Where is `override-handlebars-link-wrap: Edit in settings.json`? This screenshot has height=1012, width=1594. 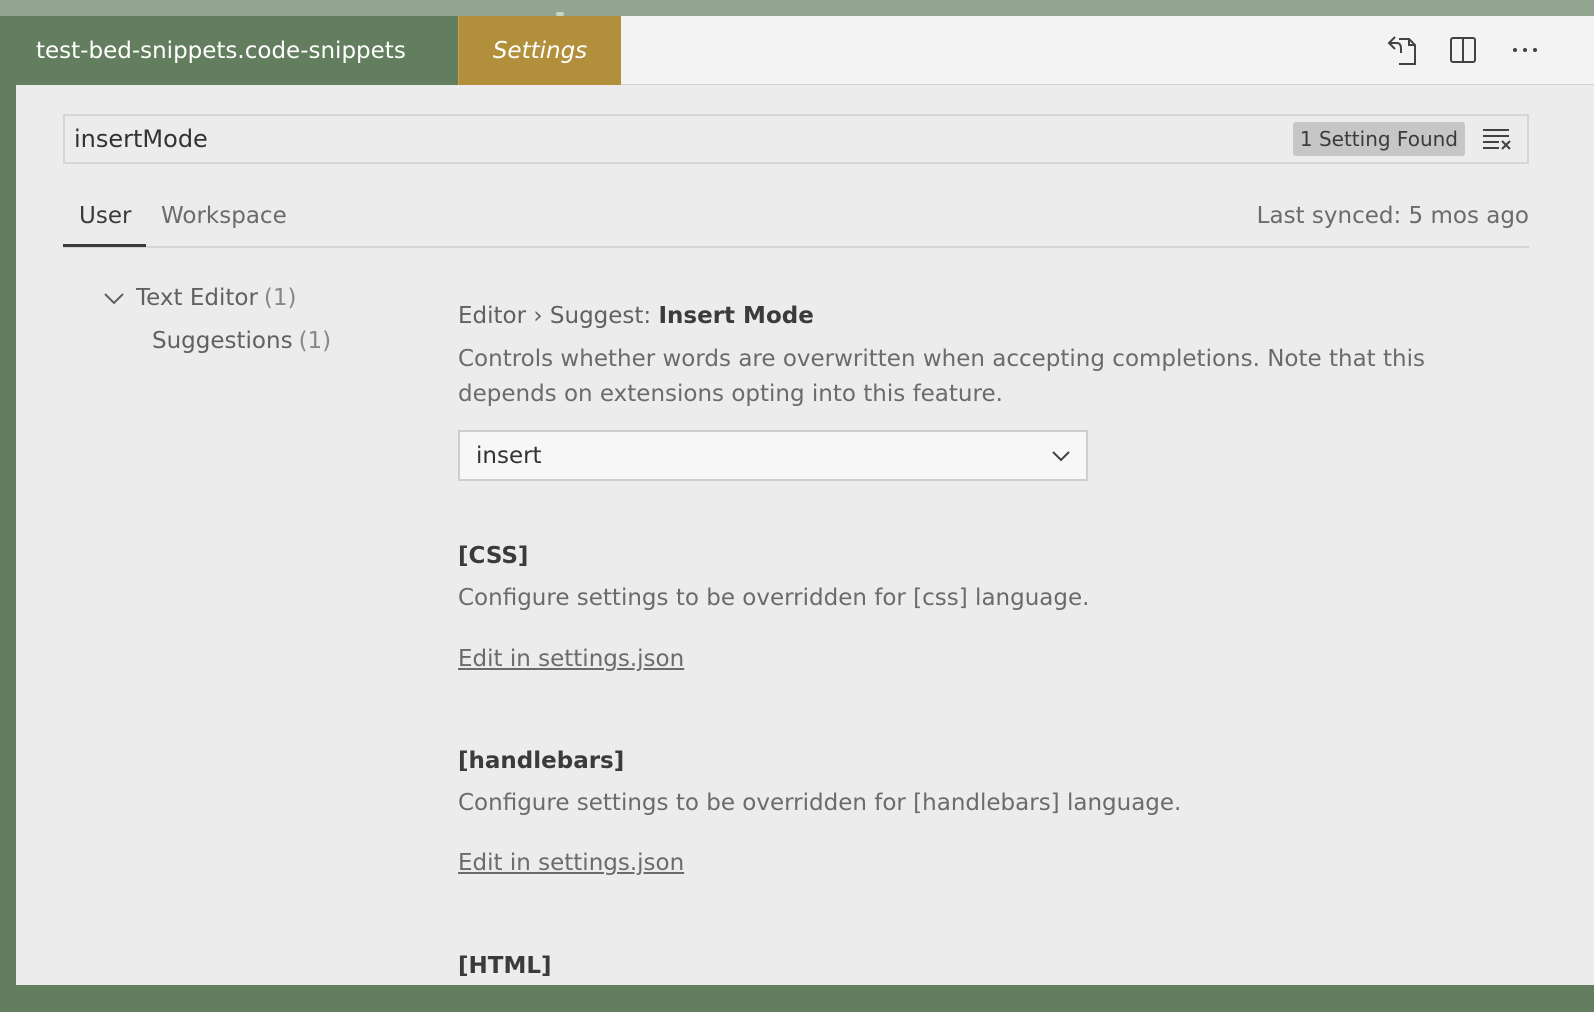 override-handlebars-link-wrap: Edit in settings.json is located at coordinates (571, 863).